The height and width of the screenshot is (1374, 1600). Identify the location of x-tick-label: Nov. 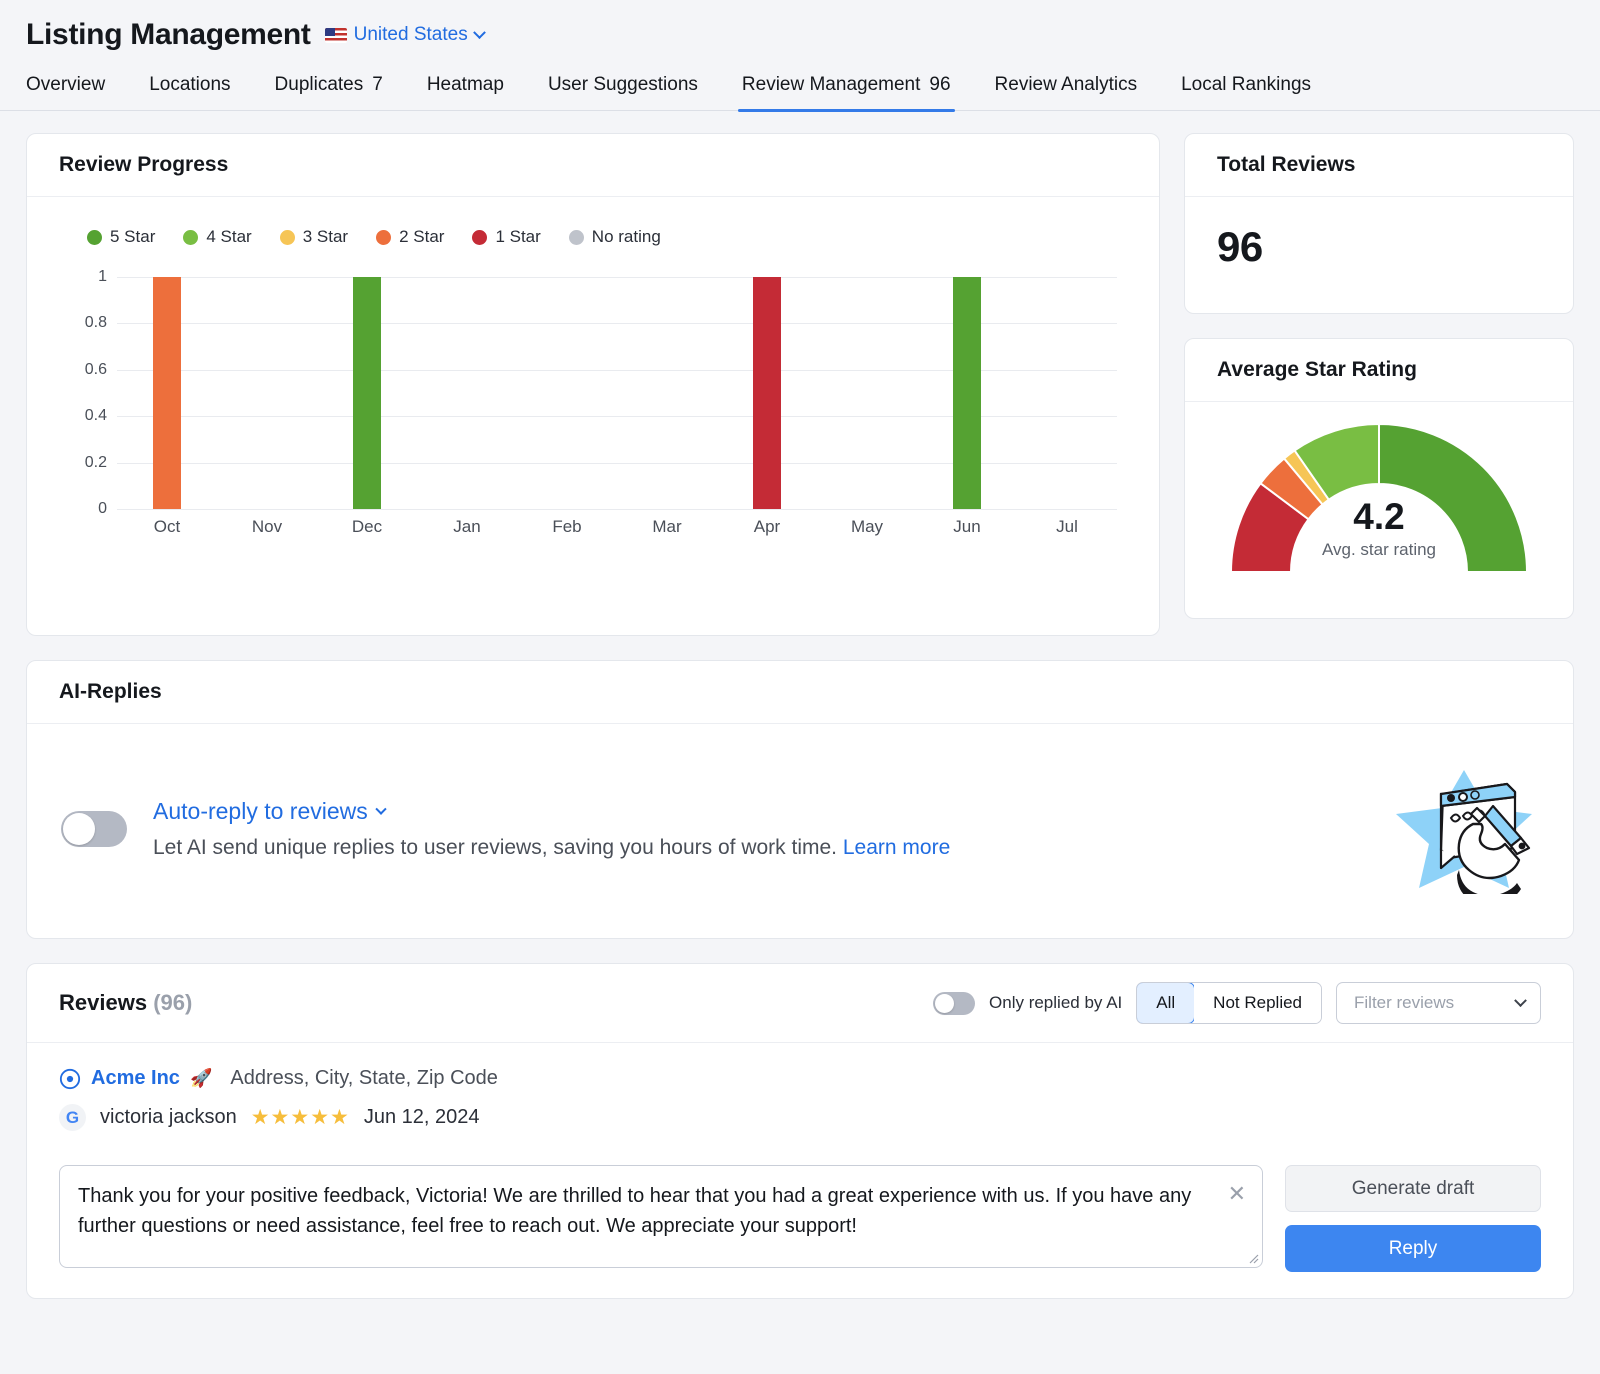
(267, 526).